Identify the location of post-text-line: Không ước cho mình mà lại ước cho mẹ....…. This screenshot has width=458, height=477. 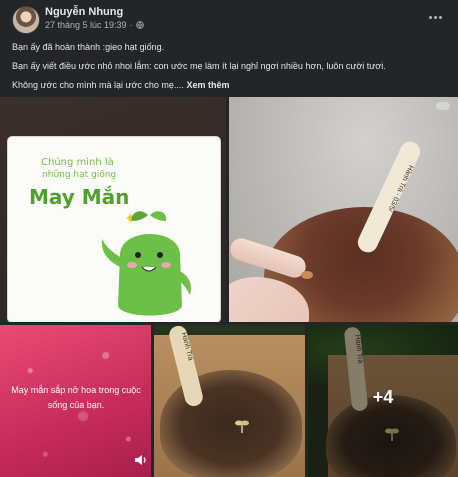
(230, 85).